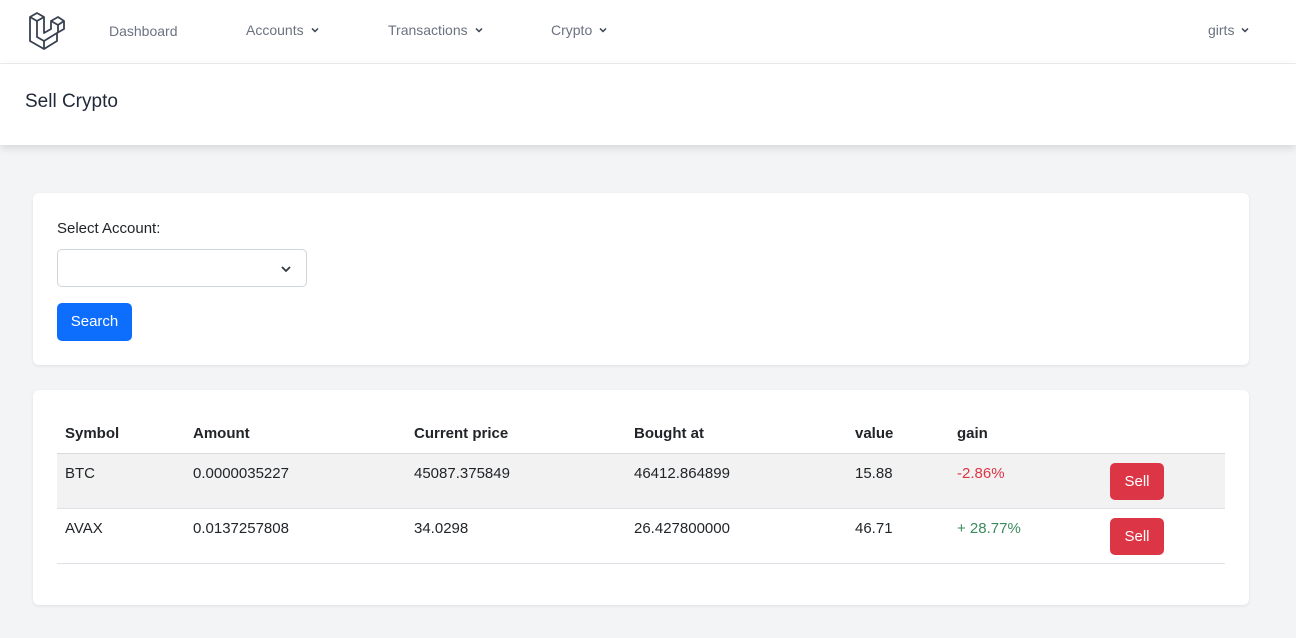  What do you see at coordinates (682, 528) in the screenshot?
I see `cell-bought-at: 26.427800000` at bounding box center [682, 528].